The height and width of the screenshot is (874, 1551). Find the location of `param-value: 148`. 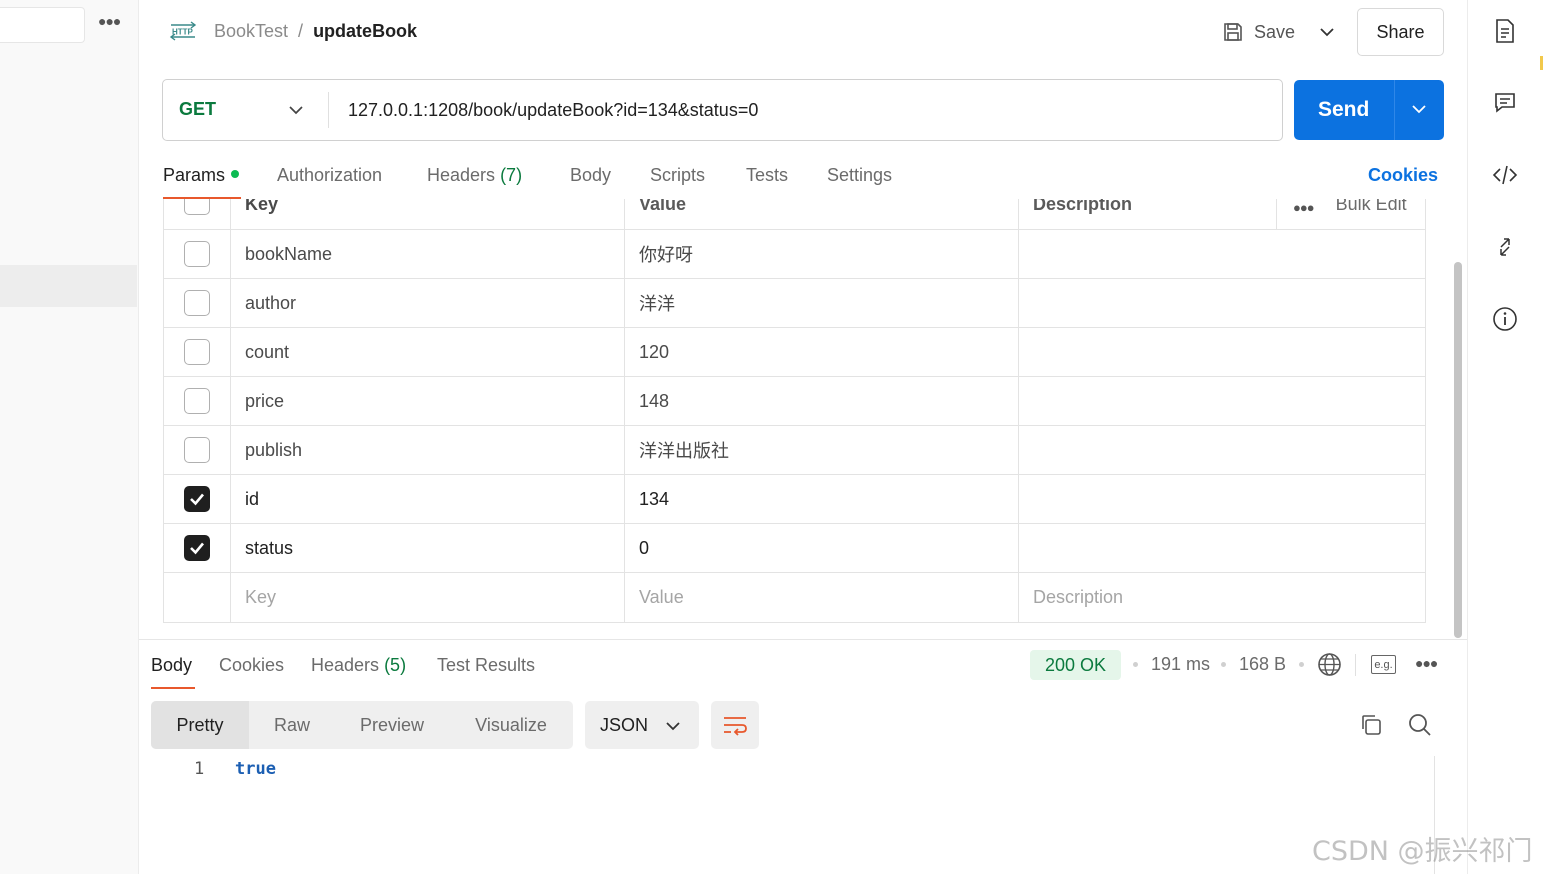

param-value: 148 is located at coordinates (822, 401).